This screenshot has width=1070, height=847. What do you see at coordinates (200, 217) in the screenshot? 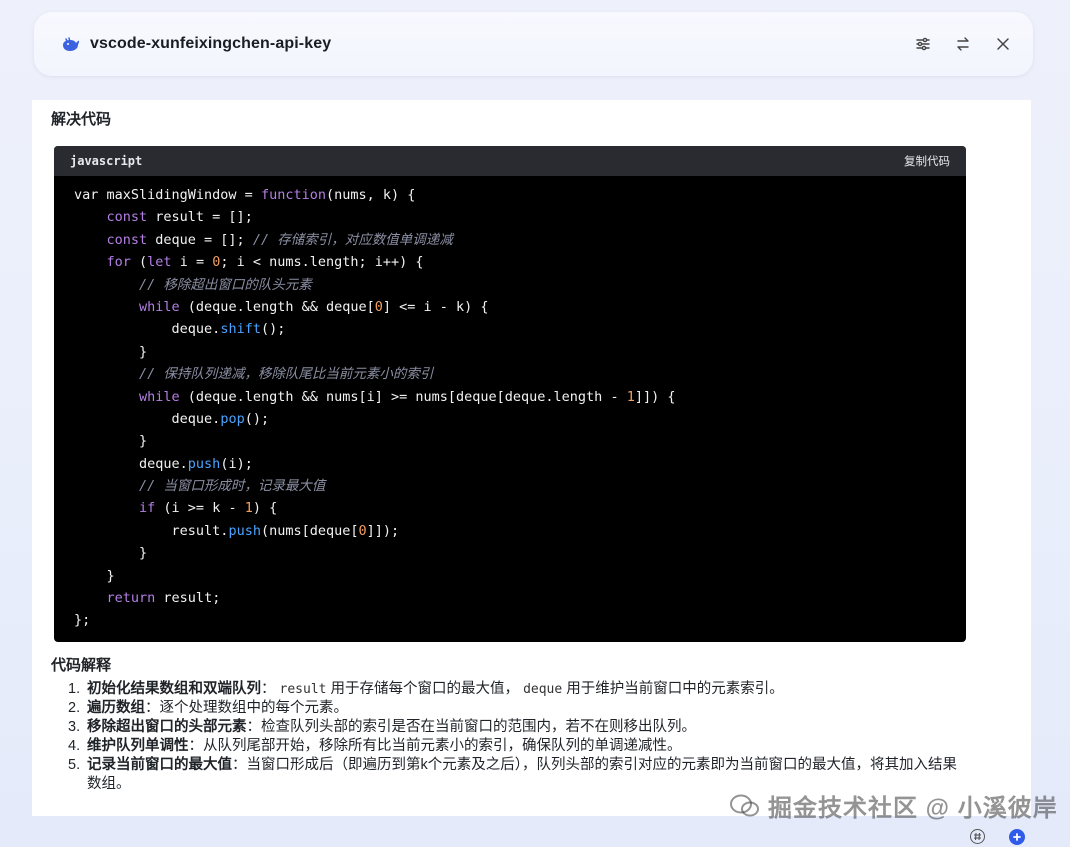
I see `code-token: result = [];` at bounding box center [200, 217].